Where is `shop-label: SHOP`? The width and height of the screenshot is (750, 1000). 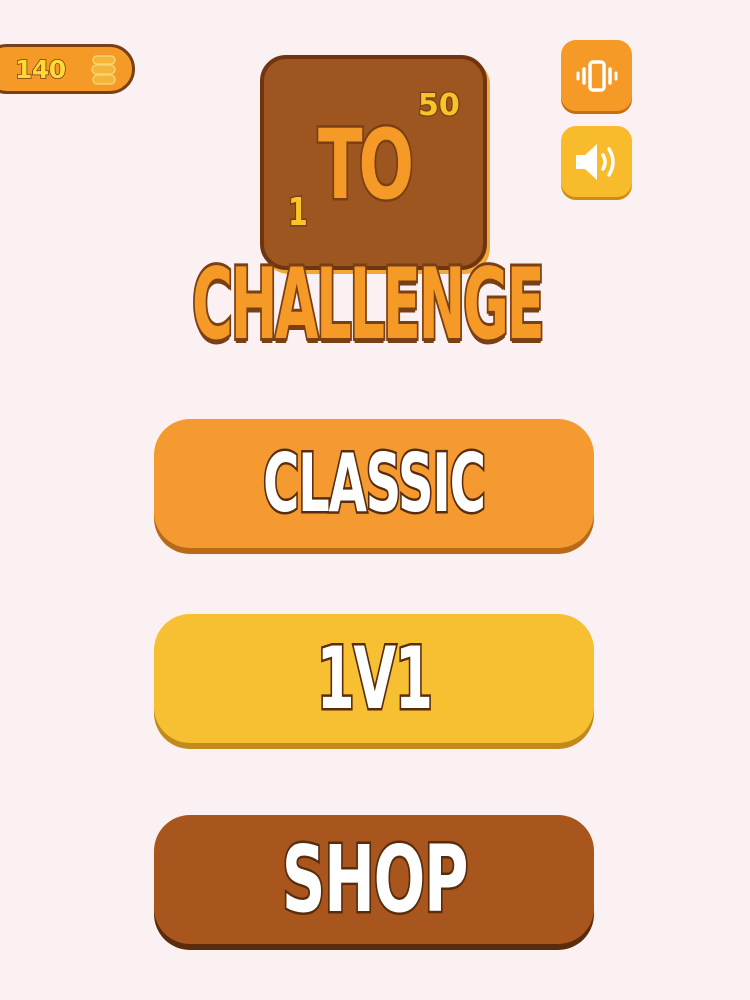
shop-label: SHOP is located at coordinates (375, 880).